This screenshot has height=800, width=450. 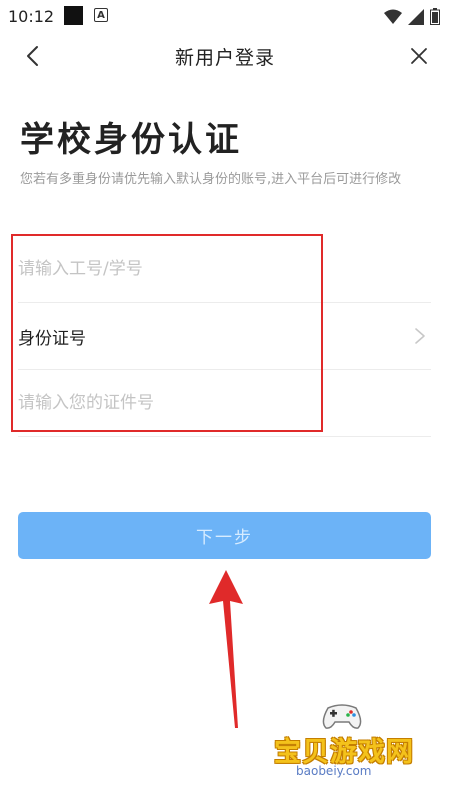 What do you see at coordinates (31, 16) in the screenshot?
I see `status-time: 10:12` at bounding box center [31, 16].